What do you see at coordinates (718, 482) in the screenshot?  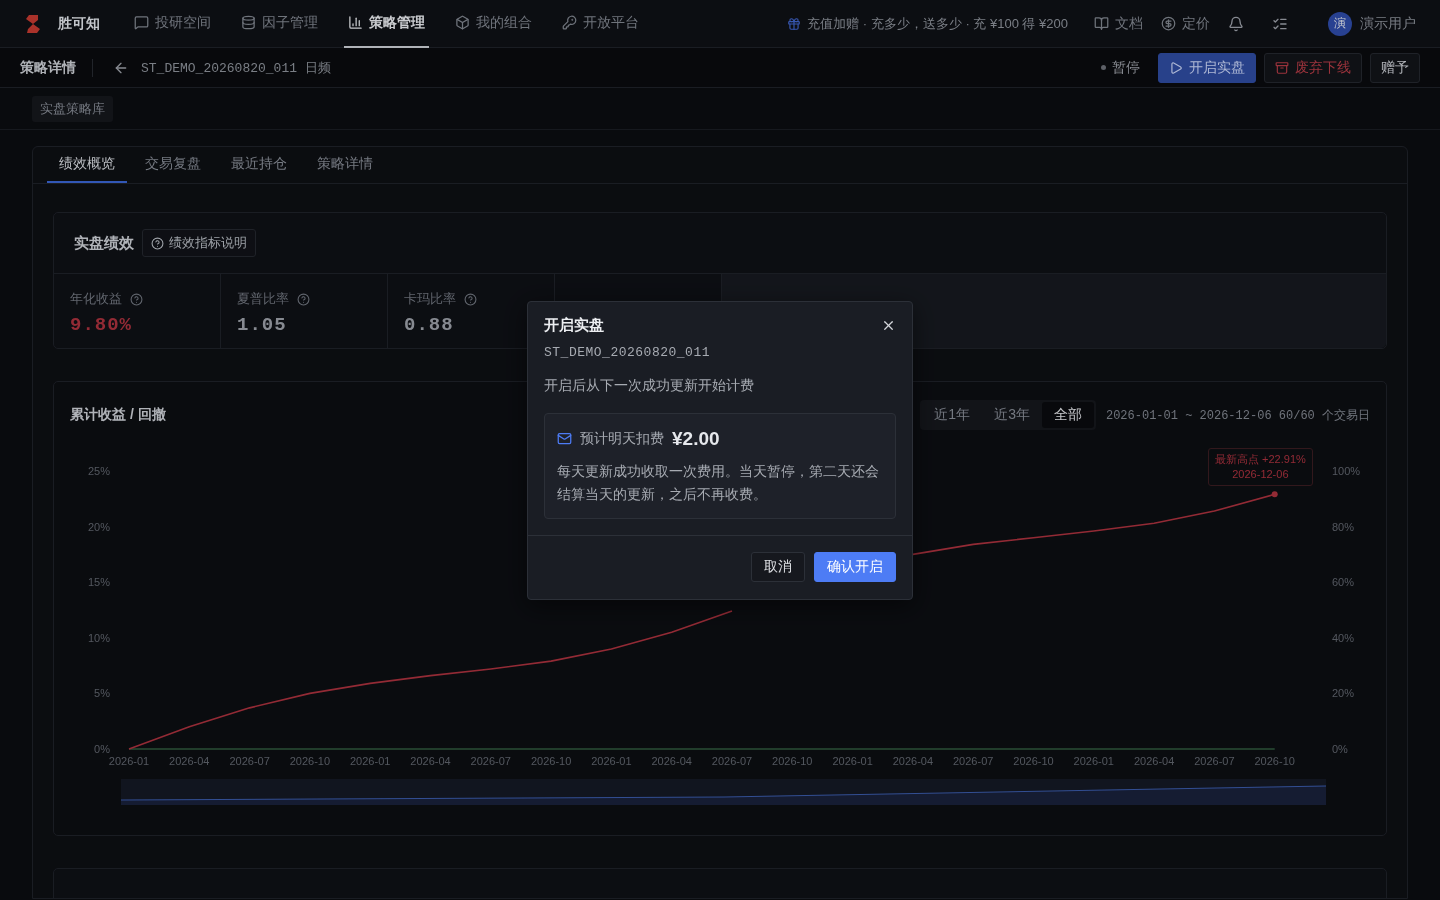 I see `fee-note: 每天更新成功收取一次费用。当天暂停，第二天还会结算当天的更新，之后不再收费。` at bounding box center [718, 482].